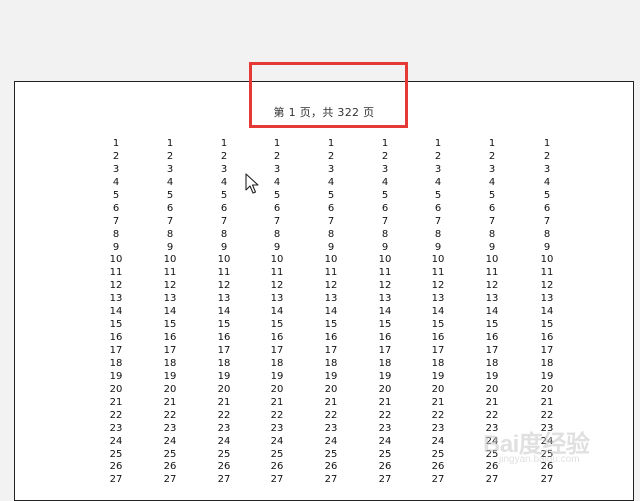 The image size is (640, 501). I want to click on number-cell: 25, so click(116, 454).